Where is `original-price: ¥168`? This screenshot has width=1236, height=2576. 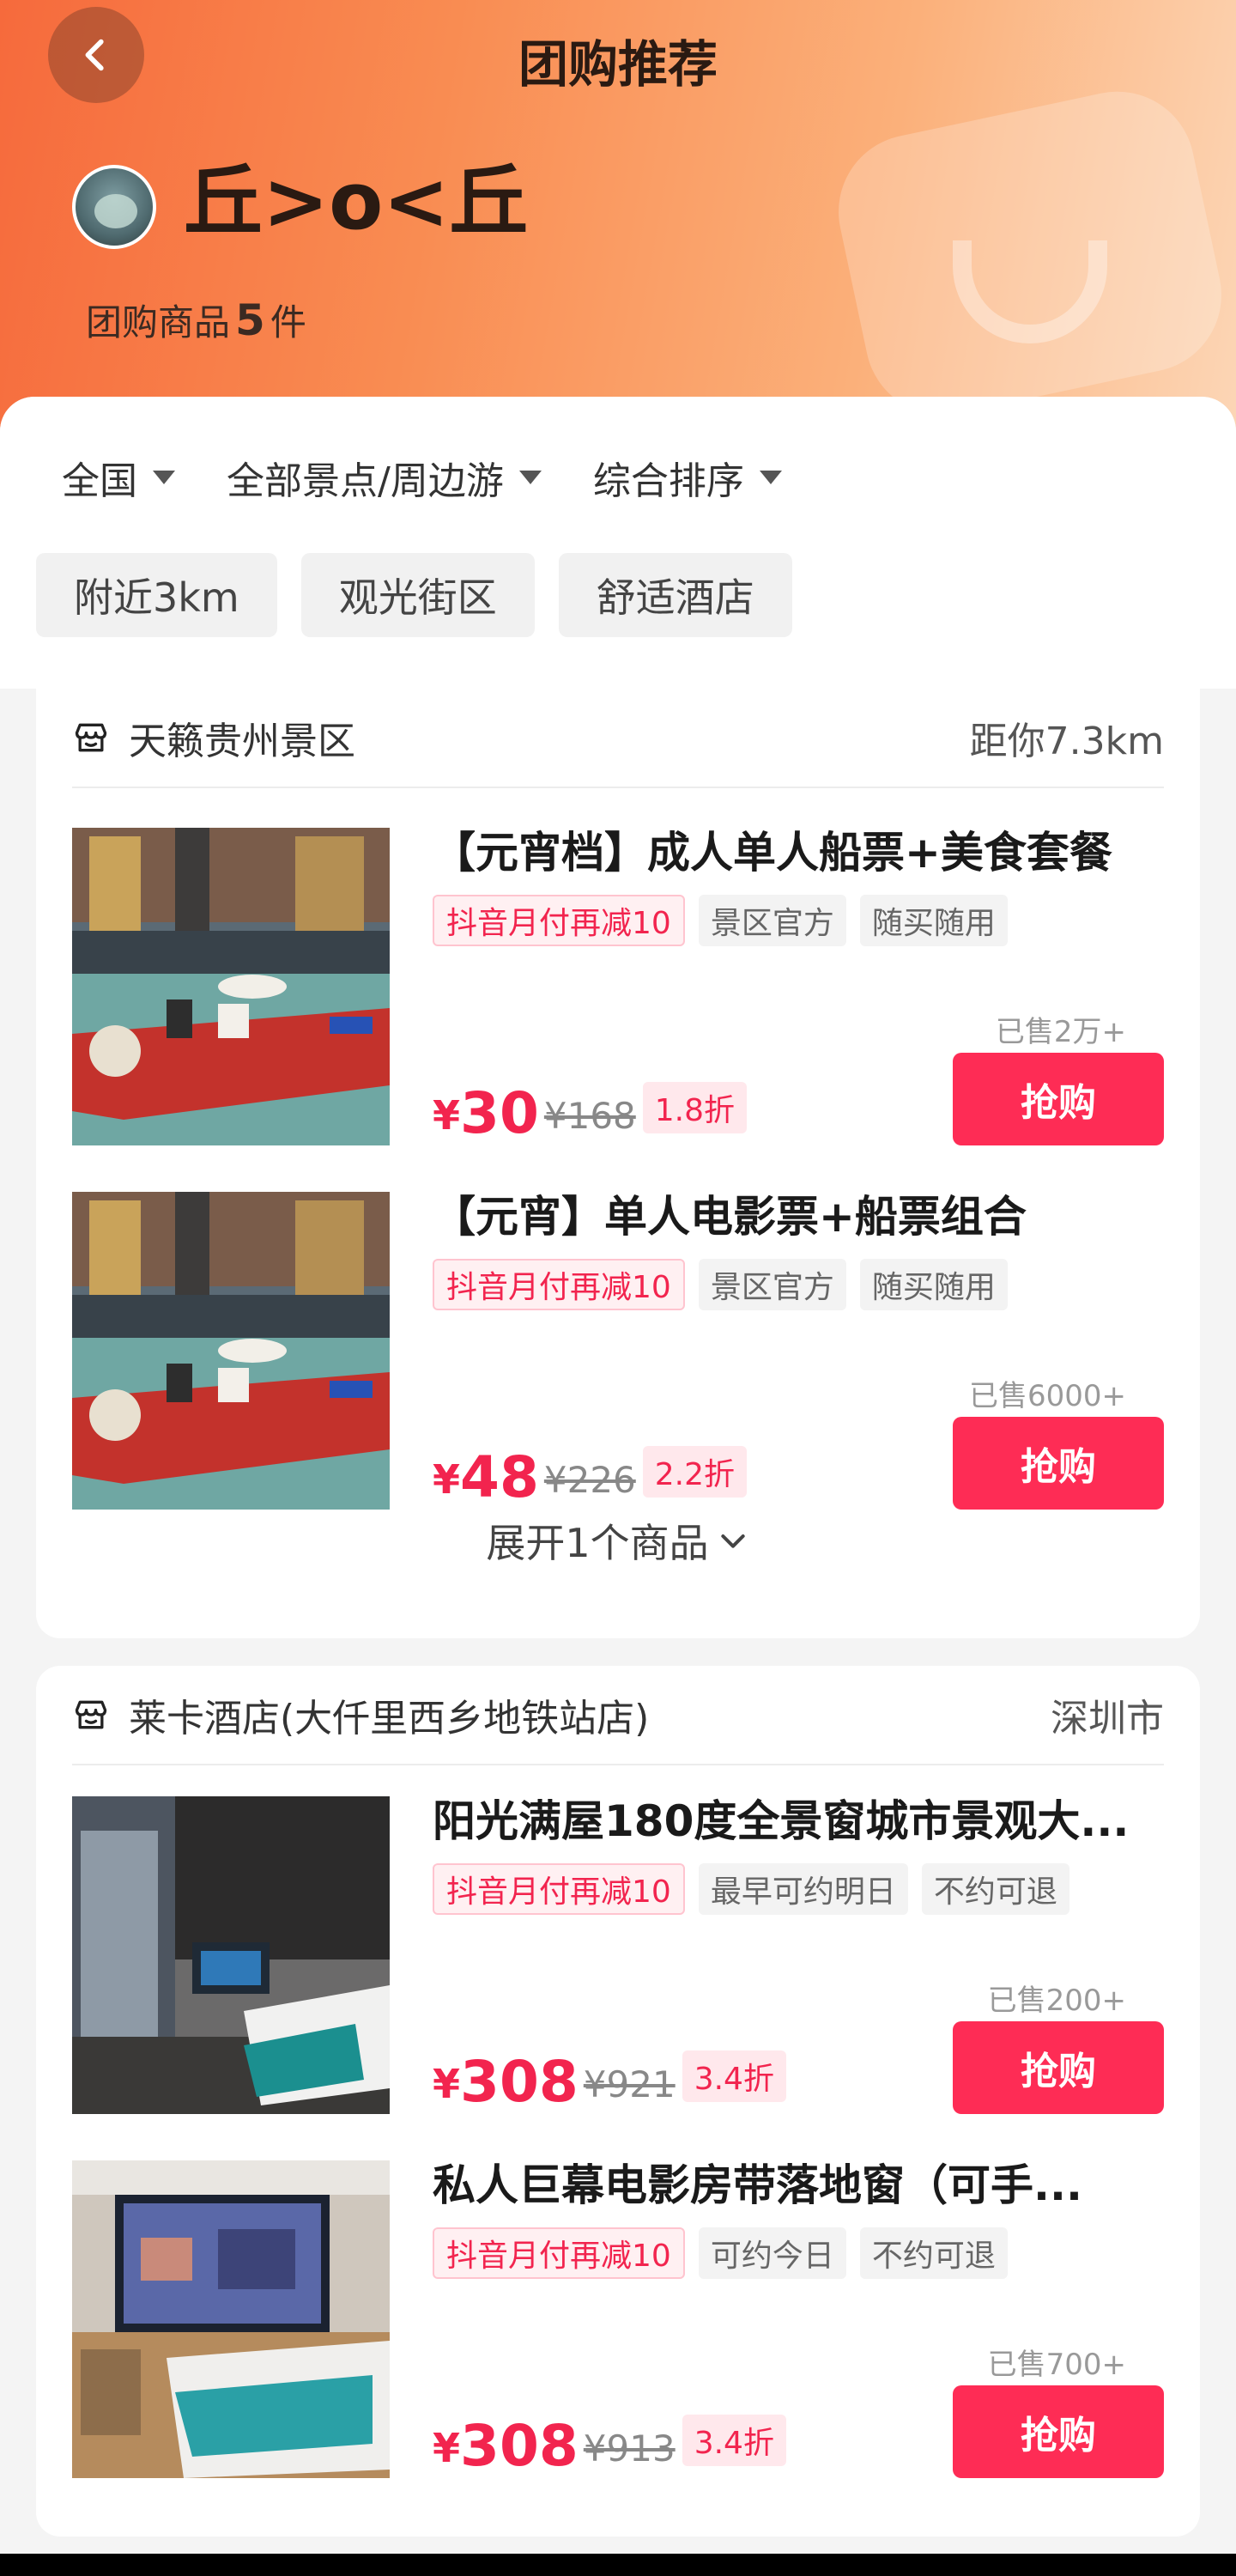
original-price: ¥168 is located at coordinates (589, 1116).